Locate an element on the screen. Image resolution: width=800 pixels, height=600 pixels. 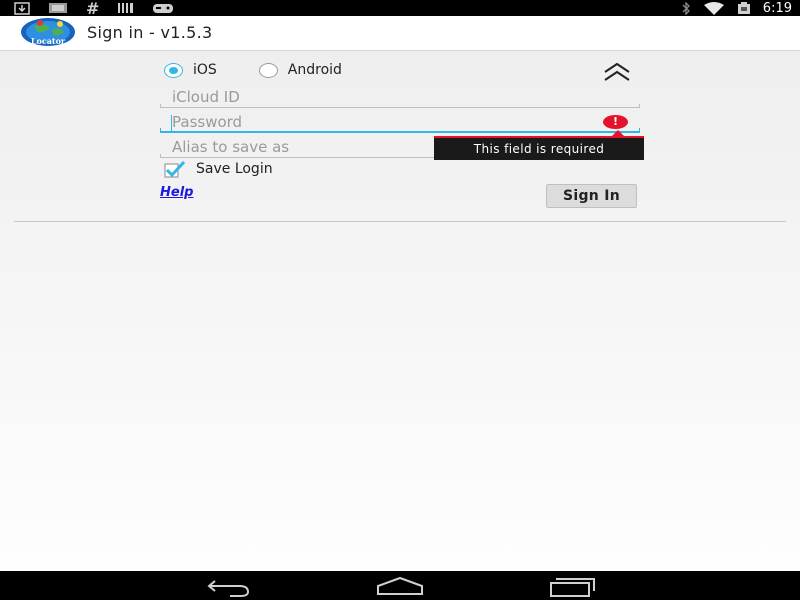
help-link: Help is located at coordinates (176, 192).